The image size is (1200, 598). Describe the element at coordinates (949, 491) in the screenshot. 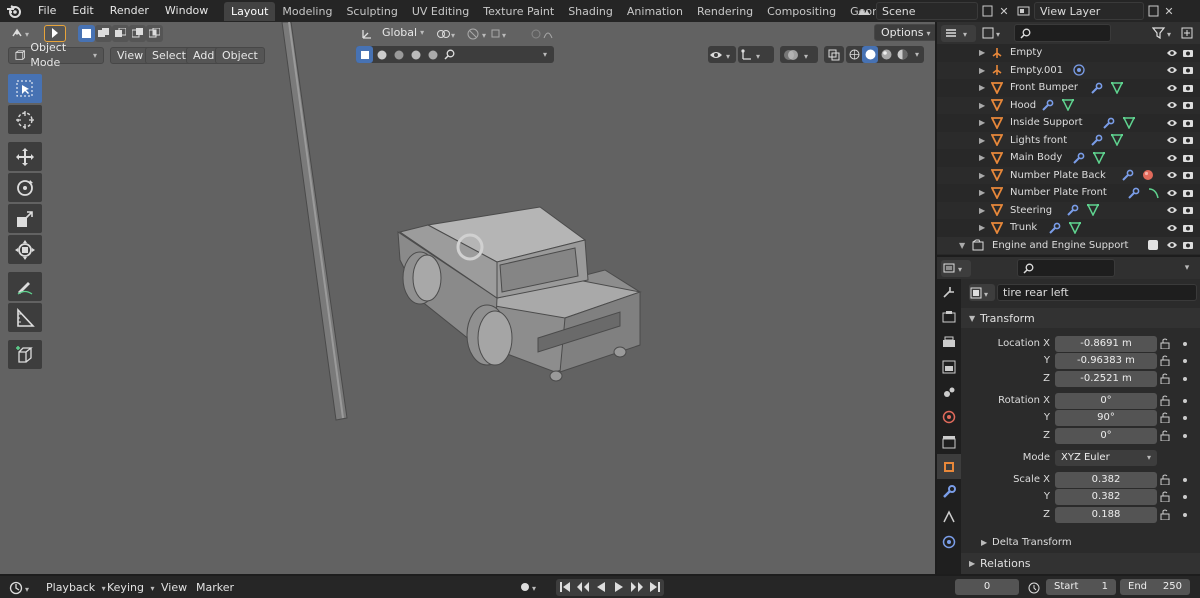

I see `modifier-tab-icon` at that location.